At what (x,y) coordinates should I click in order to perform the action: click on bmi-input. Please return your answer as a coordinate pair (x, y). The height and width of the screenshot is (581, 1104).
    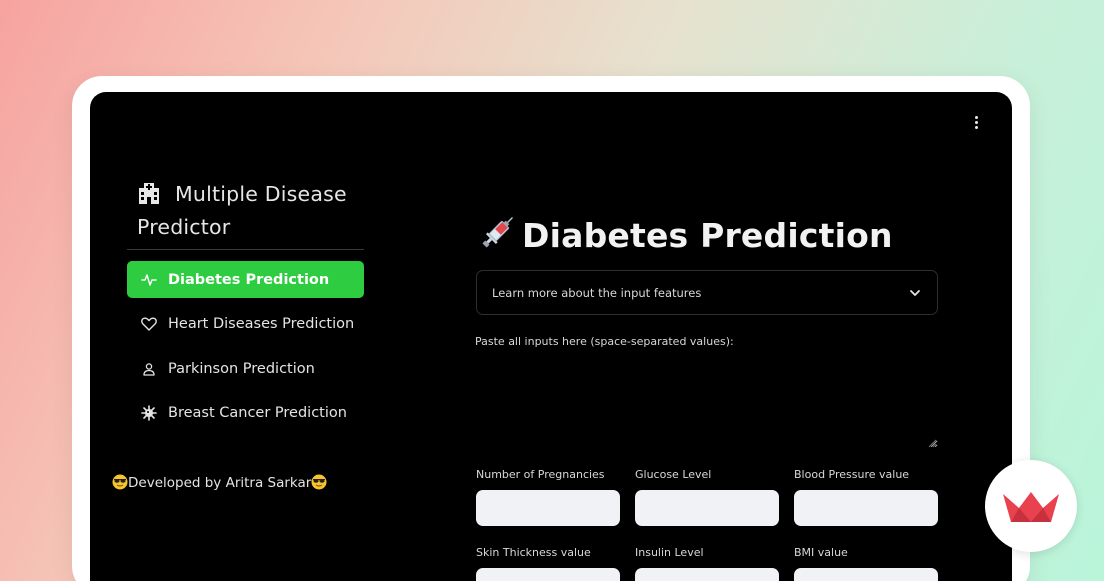
    Looking at the image, I should click on (866, 574).